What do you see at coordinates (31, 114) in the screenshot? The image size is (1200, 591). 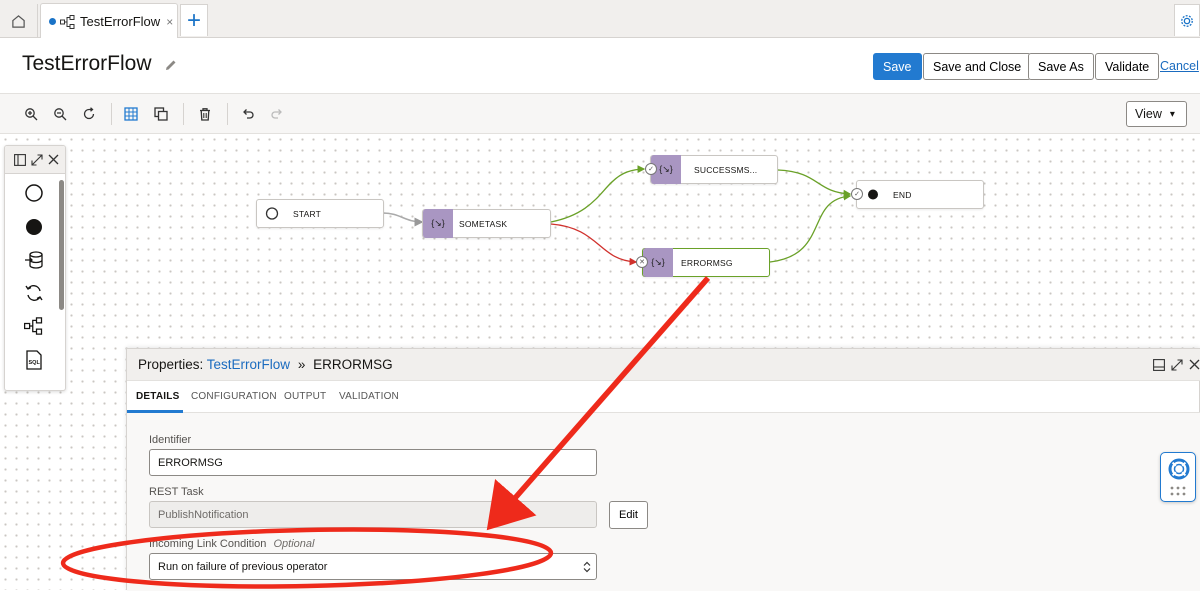 I see `zoom-in-icon` at bounding box center [31, 114].